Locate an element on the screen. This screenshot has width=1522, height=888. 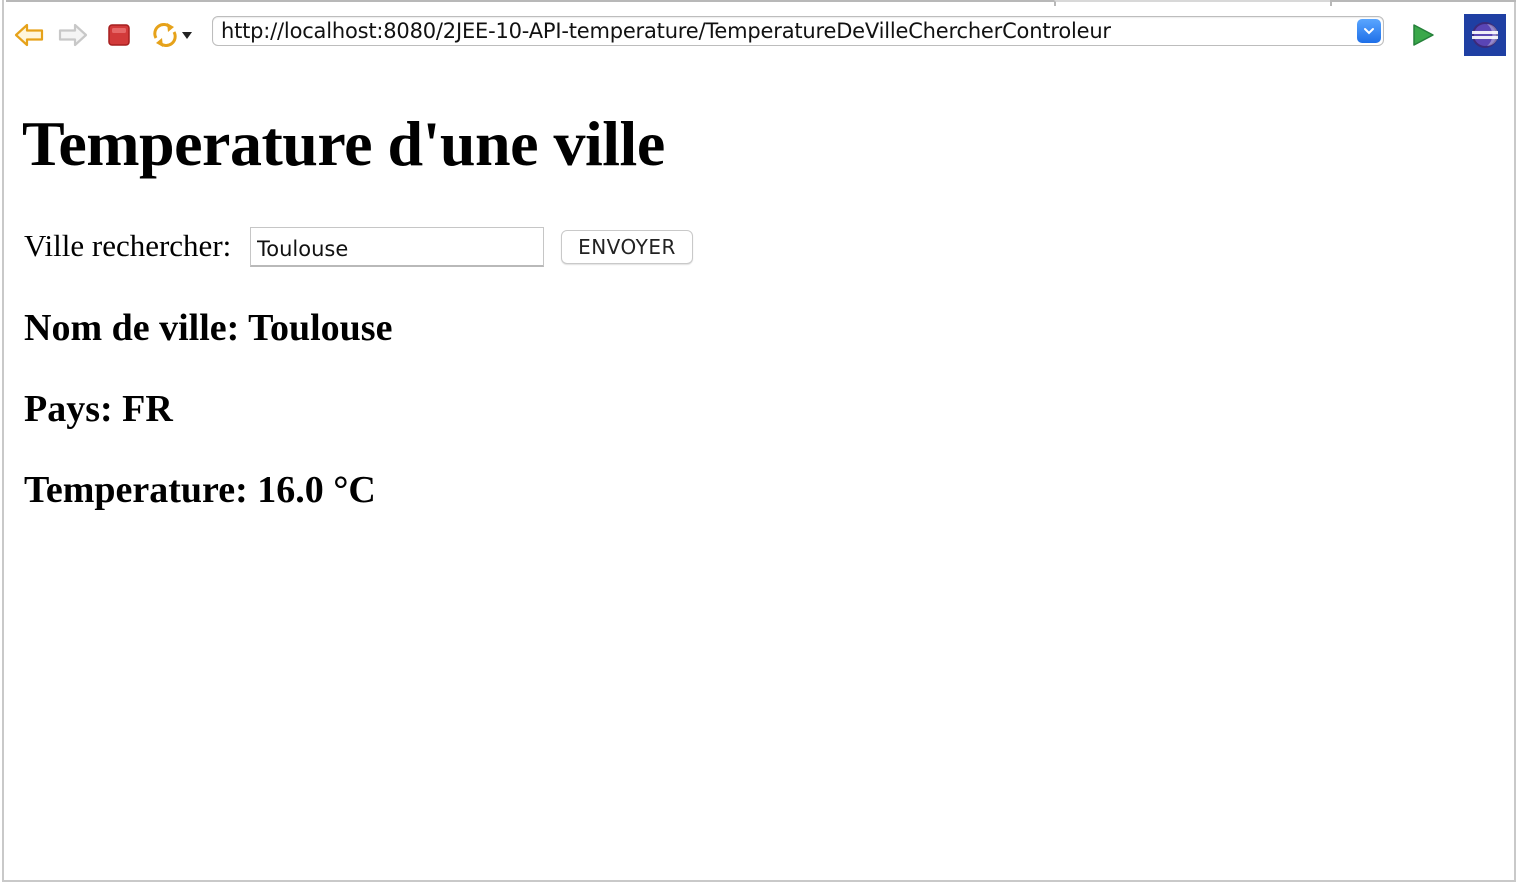
refresh-icon is located at coordinates (165, 35).